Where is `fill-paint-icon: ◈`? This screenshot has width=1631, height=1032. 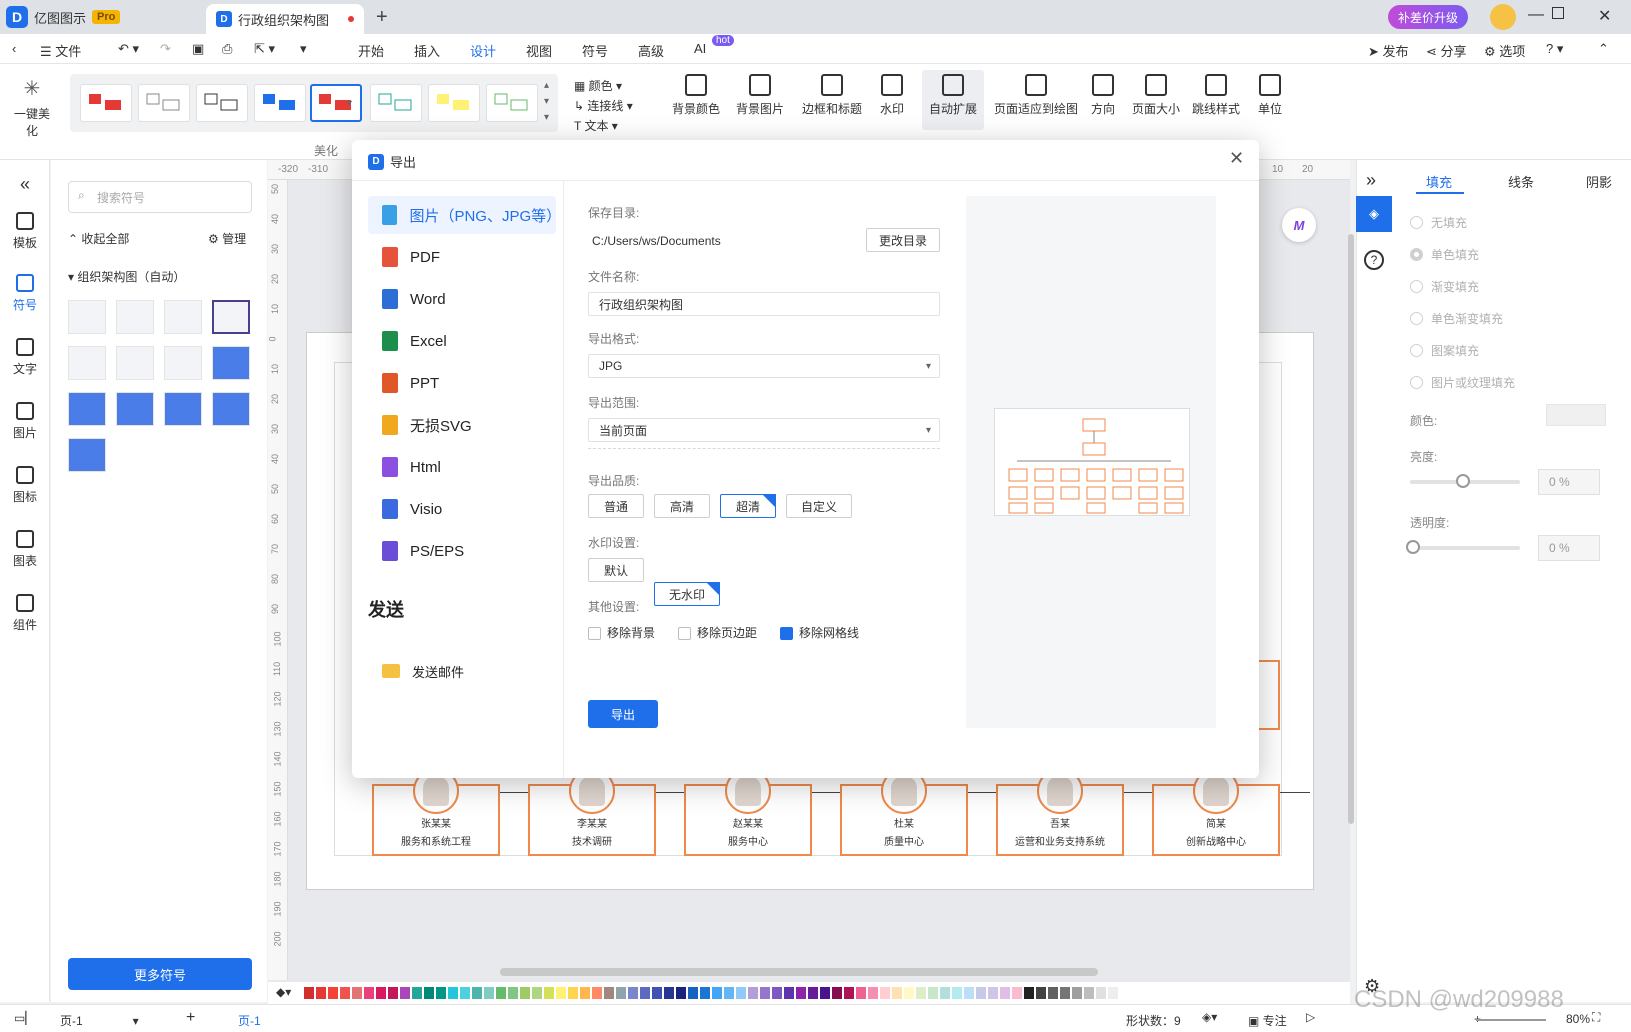
fill-paint-icon: ◈ is located at coordinates (1374, 214).